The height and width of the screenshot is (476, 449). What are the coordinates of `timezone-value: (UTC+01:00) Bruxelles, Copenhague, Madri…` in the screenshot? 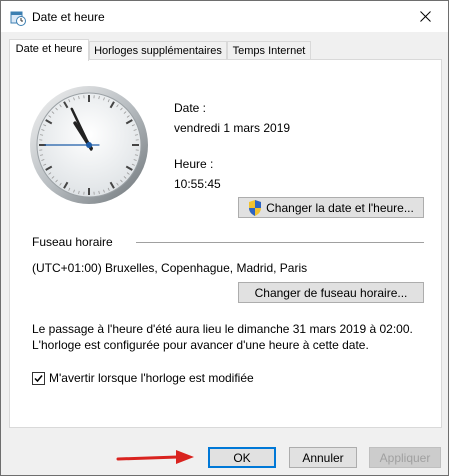 It's located at (170, 268).